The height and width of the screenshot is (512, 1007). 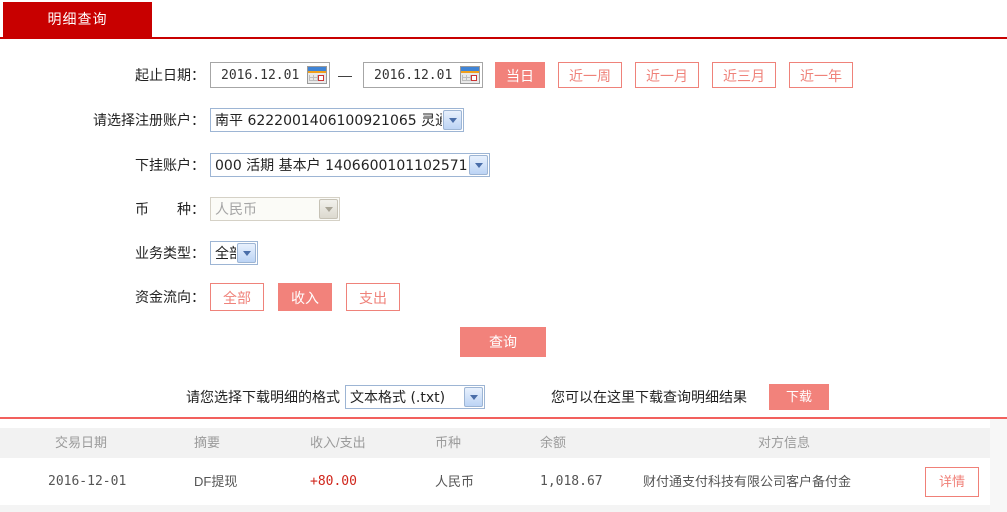 What do you see at coordinates (81, 442) in the screenshot?
I see `header-date: 交易日期` at bounding box center [81, 442].